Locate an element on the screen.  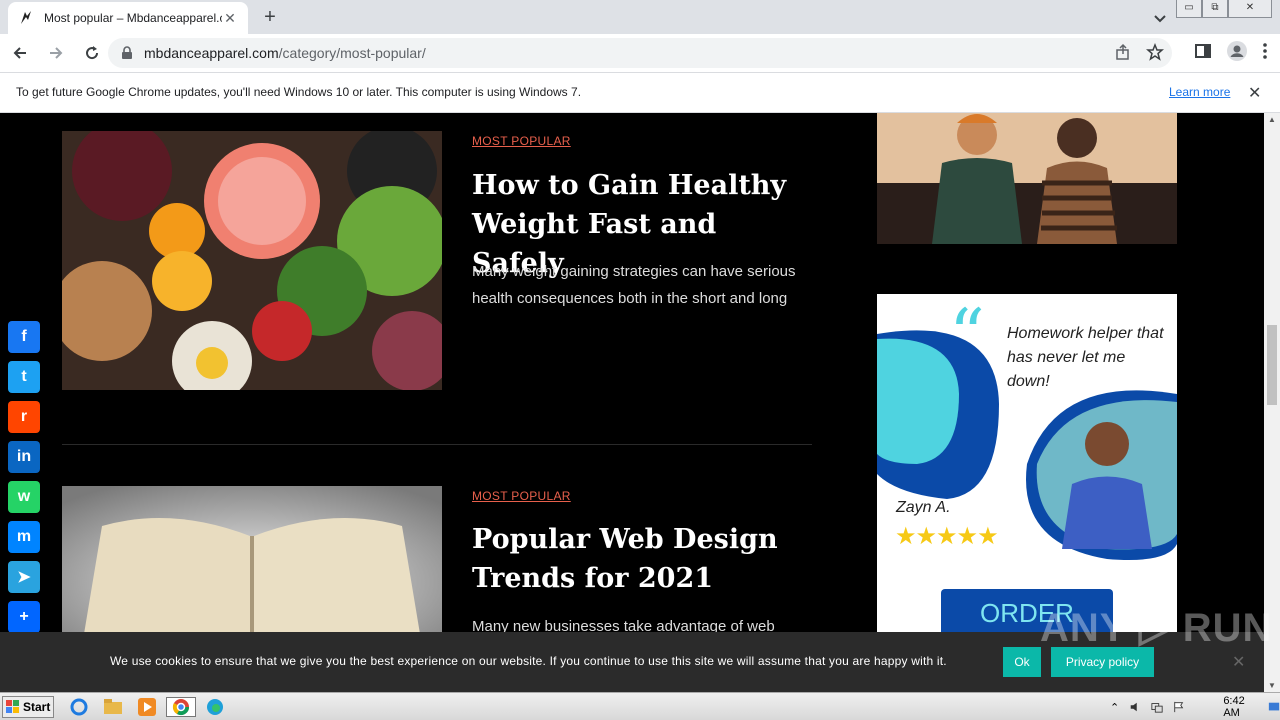
media-player-taskbar-icon is located at coordinates (147, 707).